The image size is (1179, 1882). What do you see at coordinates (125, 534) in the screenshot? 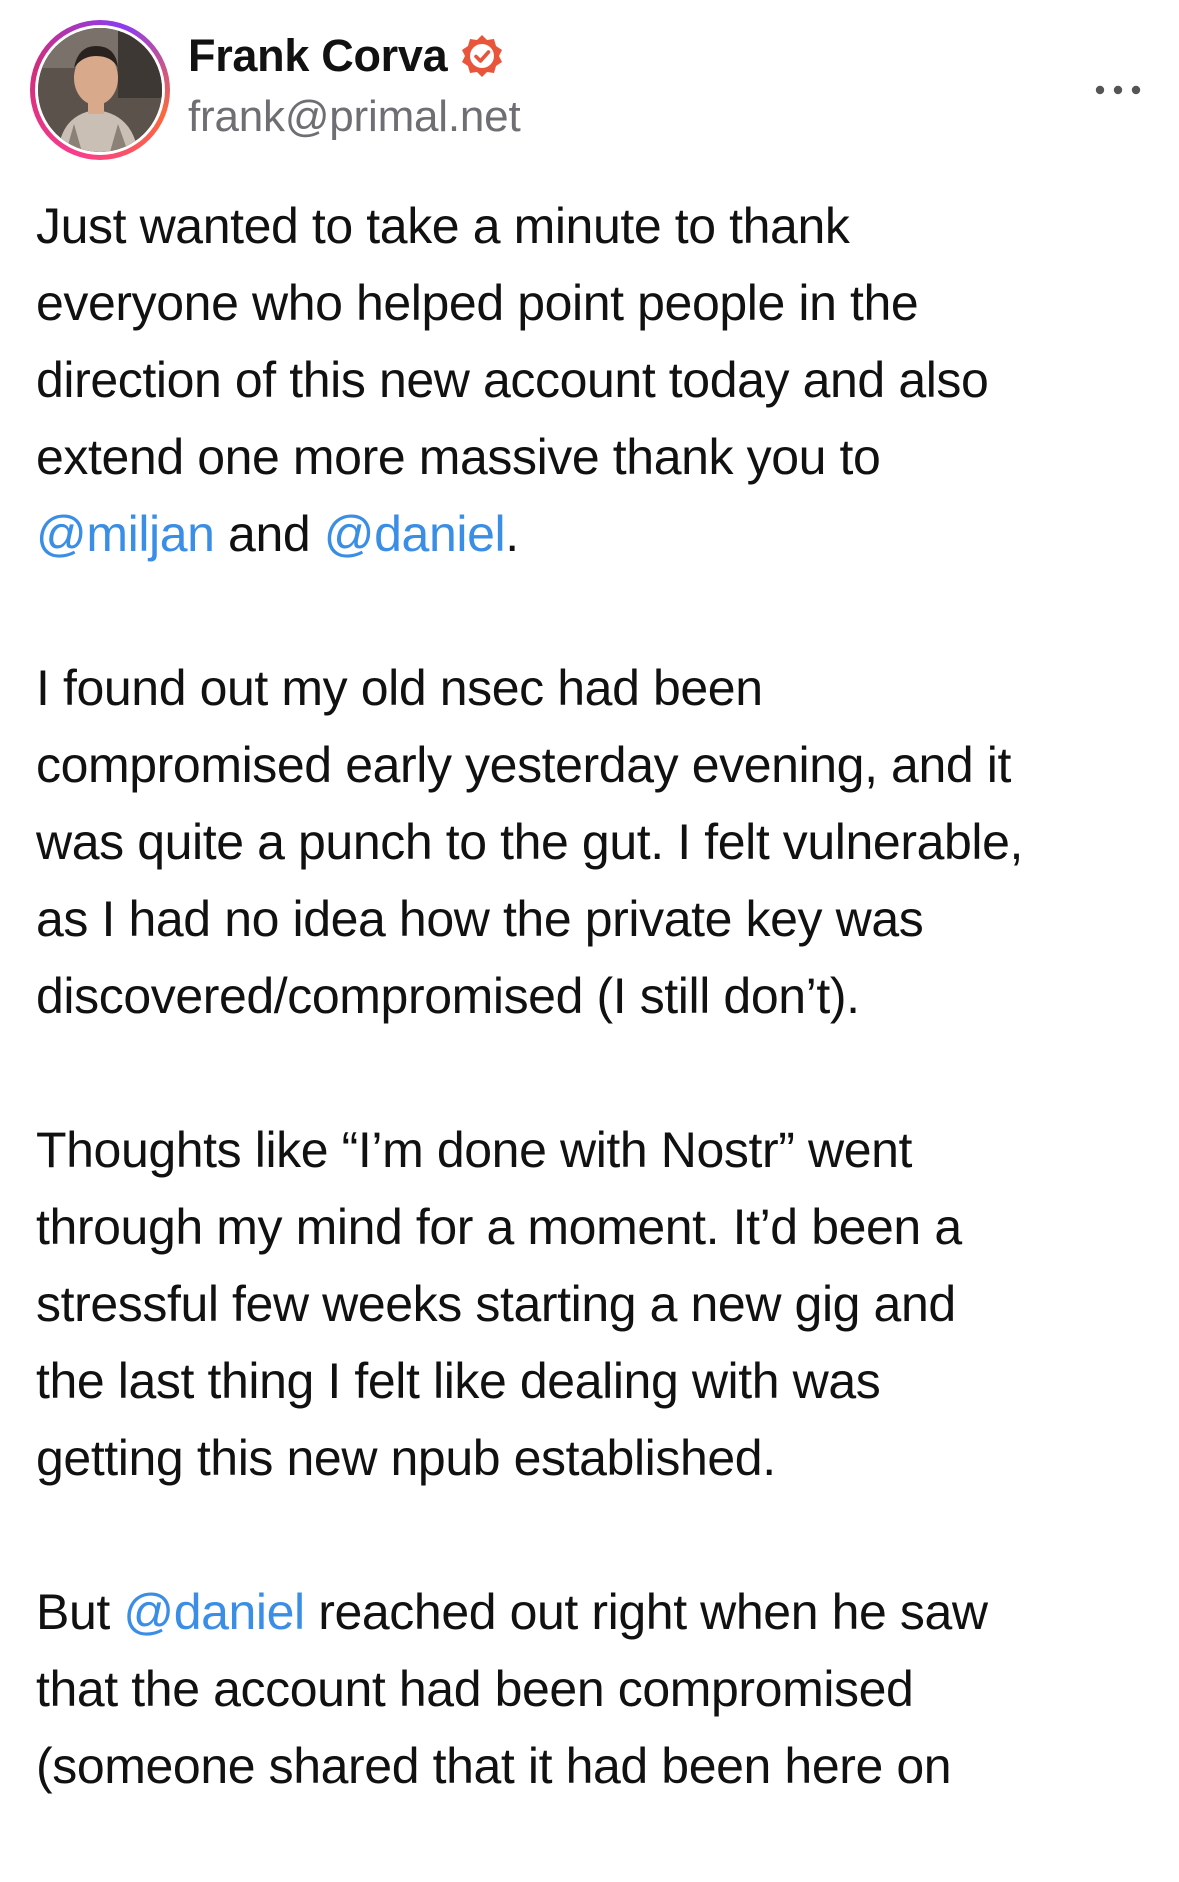
I see `mention-link-miljan: @miljan` at bounding box center [125, 534].